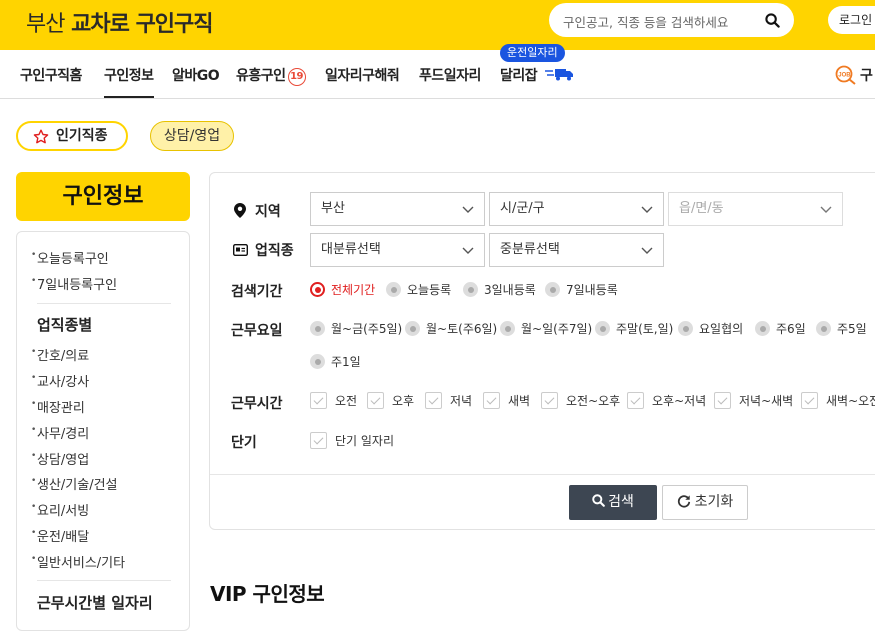  Describe the element at coordinates (129, 81) in the screenshot. I see `nav-item-job-info: 구인정보` at that location.